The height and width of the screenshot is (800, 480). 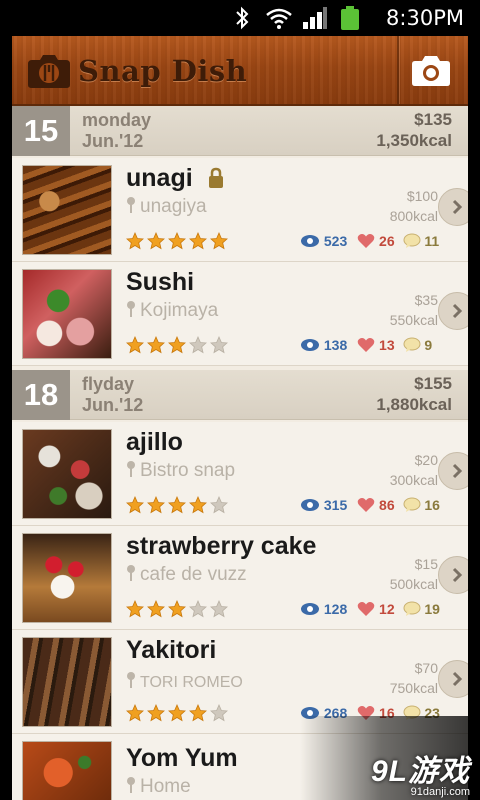 What do you see at coordinates (310, 241) in the screenshot?
I see `eye-icon` at bounding box center [310, 241].